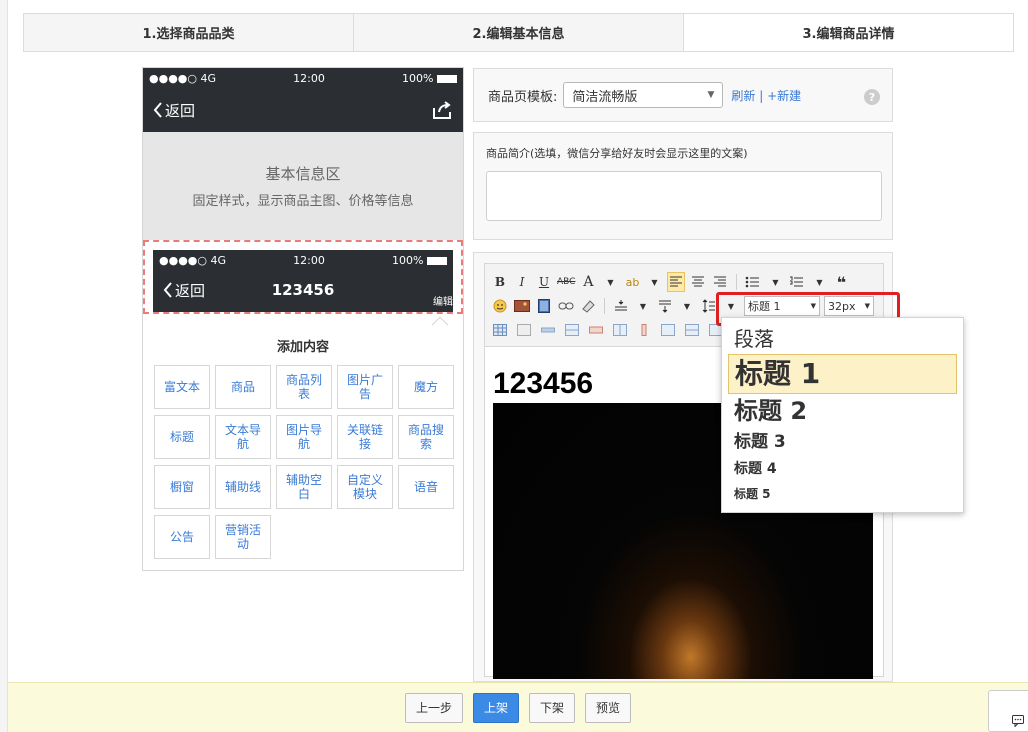 The image size is (1028, 732). Describe the element at coordinates (552, 707) in the screenshot. I see `unpublish-button: 下架` at that location.